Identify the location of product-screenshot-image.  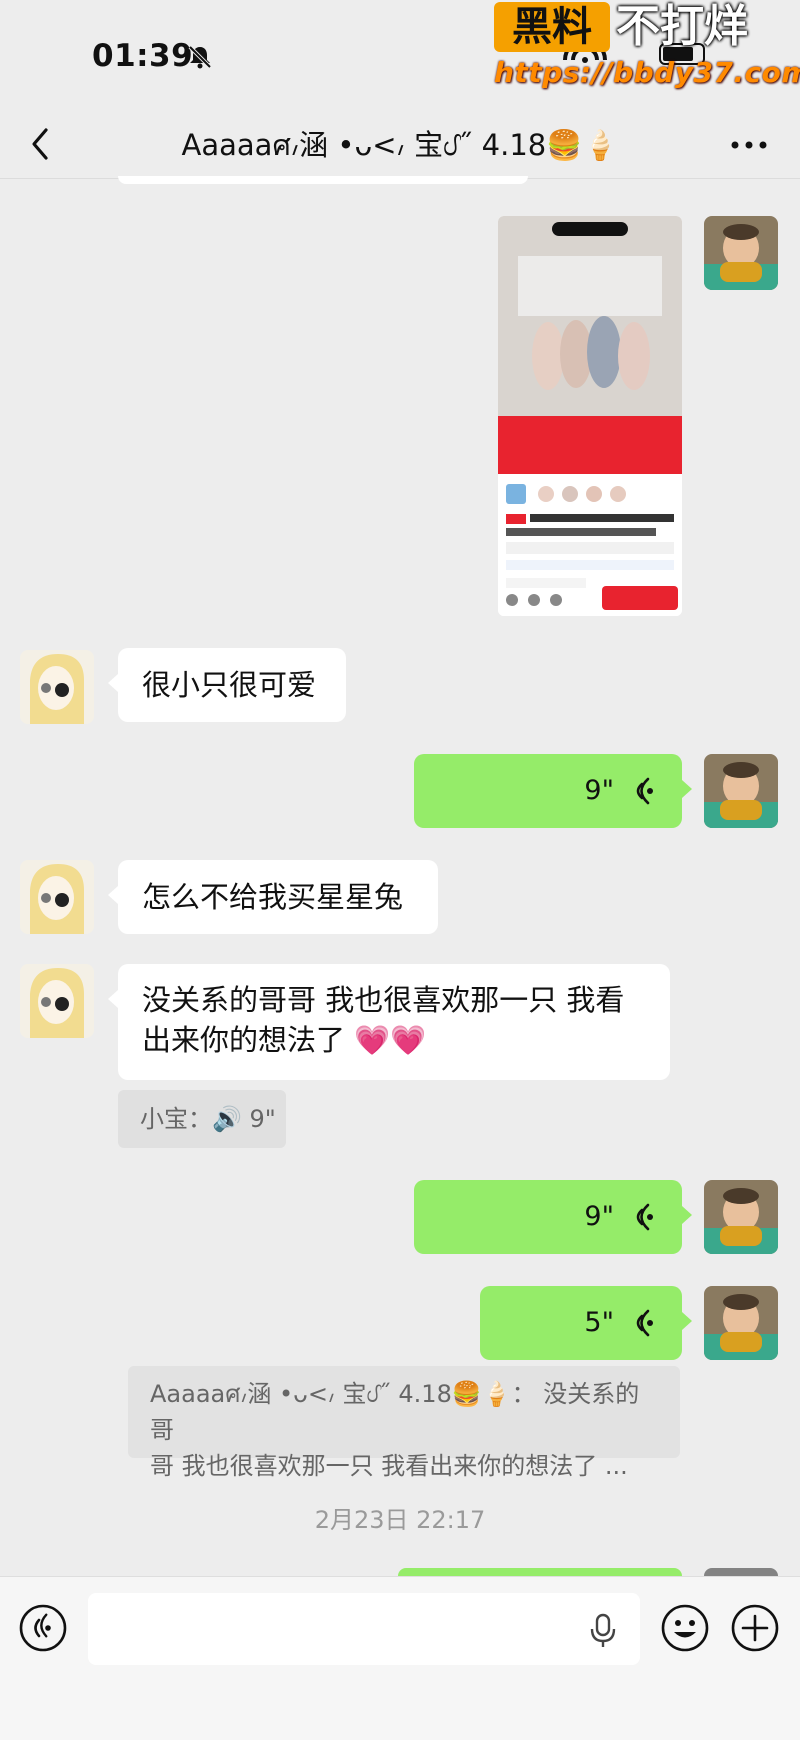
(590, 416).